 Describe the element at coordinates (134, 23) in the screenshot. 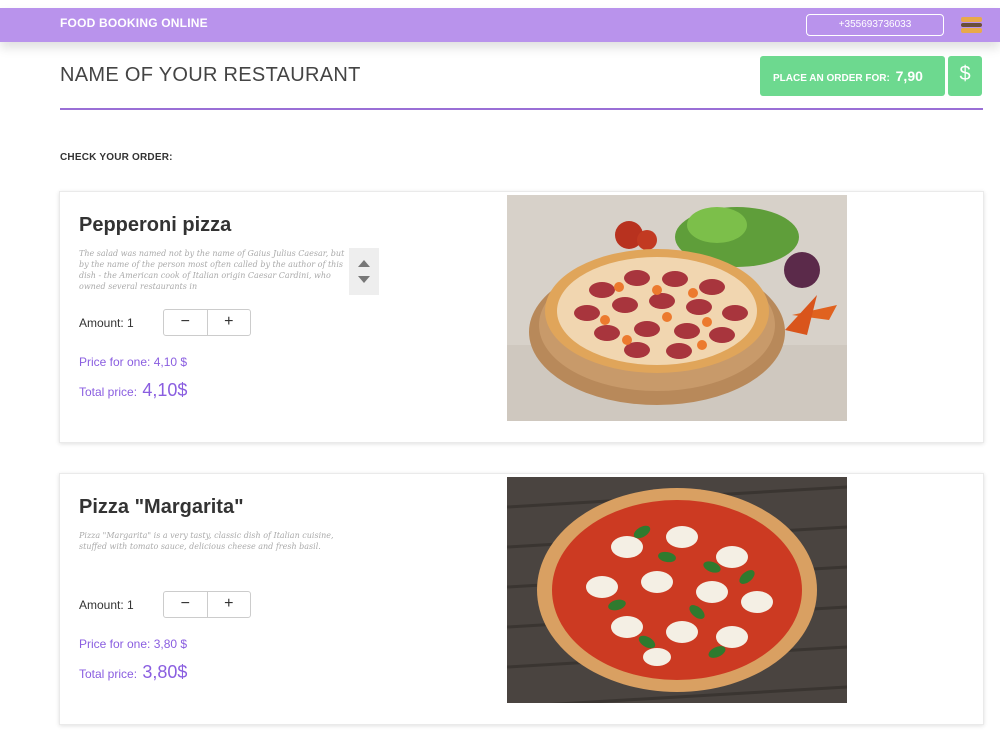

I see `brand-name: FOOD BOOKING ONLINE` at that location.